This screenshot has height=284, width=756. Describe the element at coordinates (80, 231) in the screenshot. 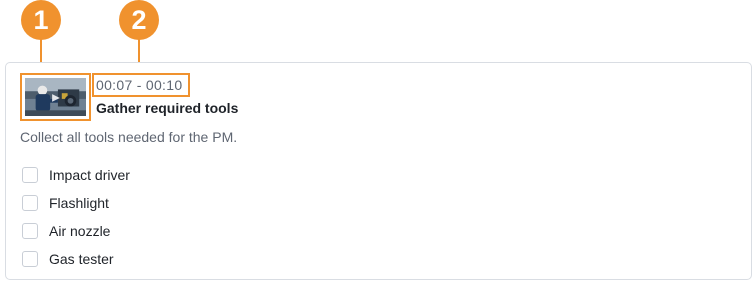

I see `checklist-item-label: Air nozzle` at that location.